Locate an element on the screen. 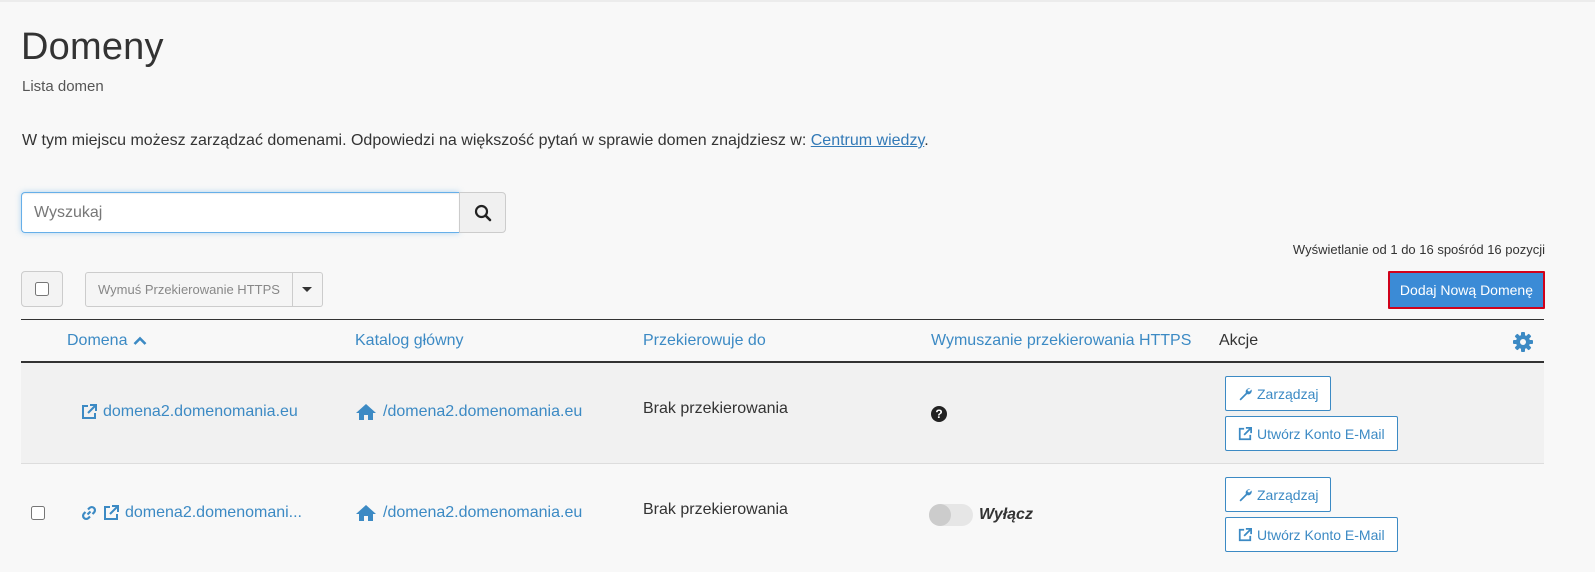 The image size is (1595, 572). https-cell: Wyłącz is located at coordinates (981, 515).